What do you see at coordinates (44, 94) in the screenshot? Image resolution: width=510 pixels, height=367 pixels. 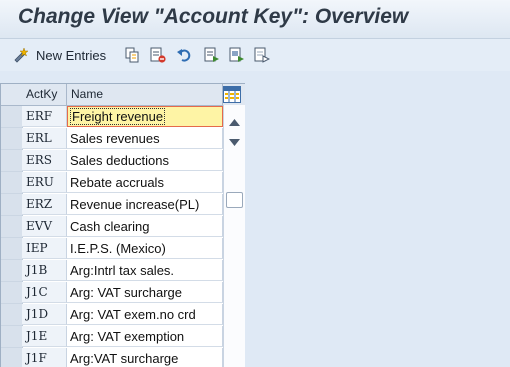 I see `column-header-actky: ActKy` at bounding box center [44, 94].